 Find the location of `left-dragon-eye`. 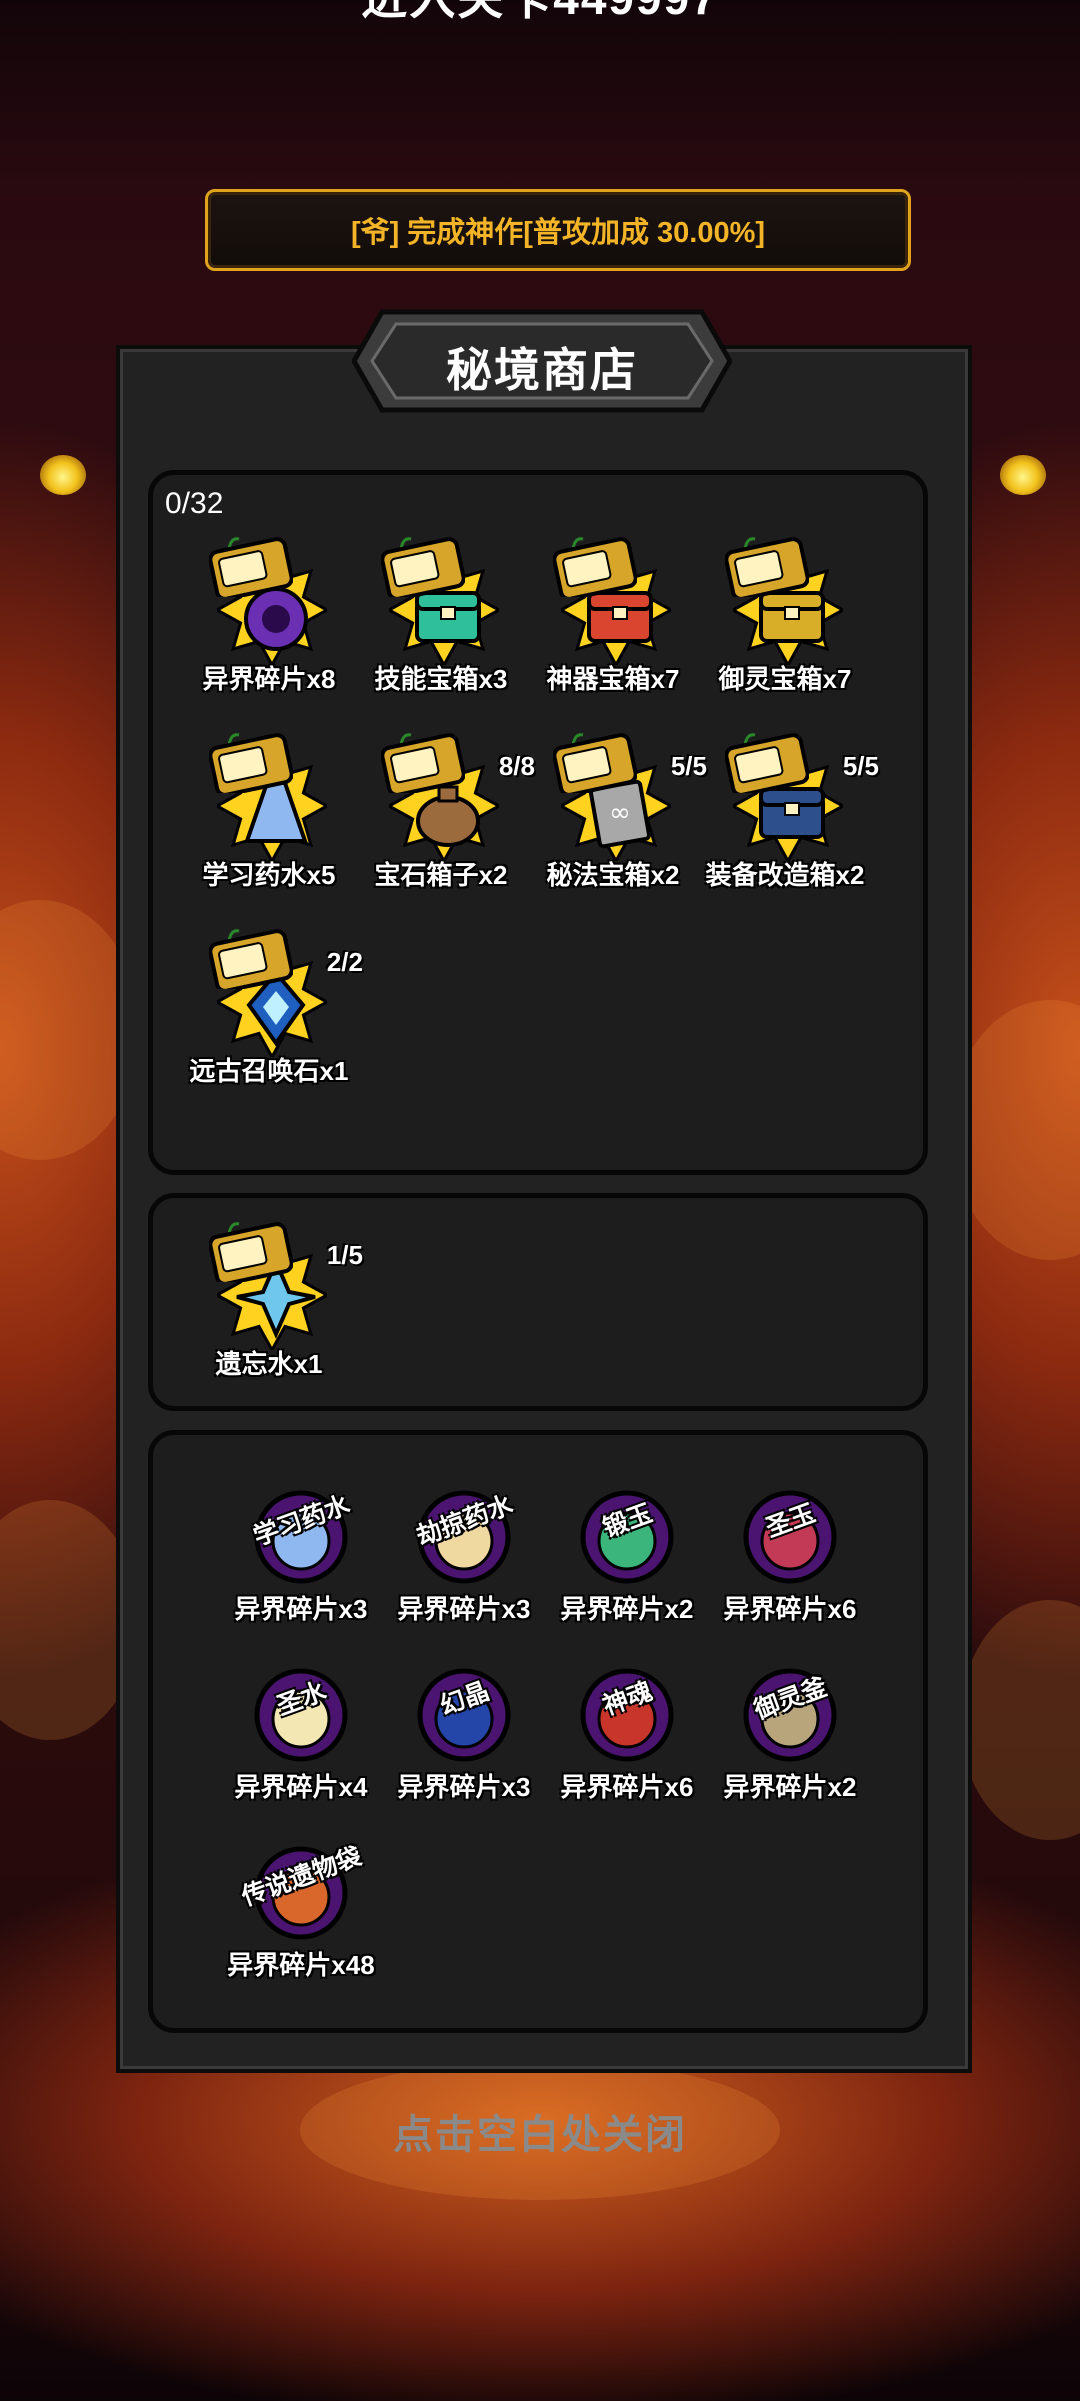

left-dragon-eye is located at coordinates (63, 475).